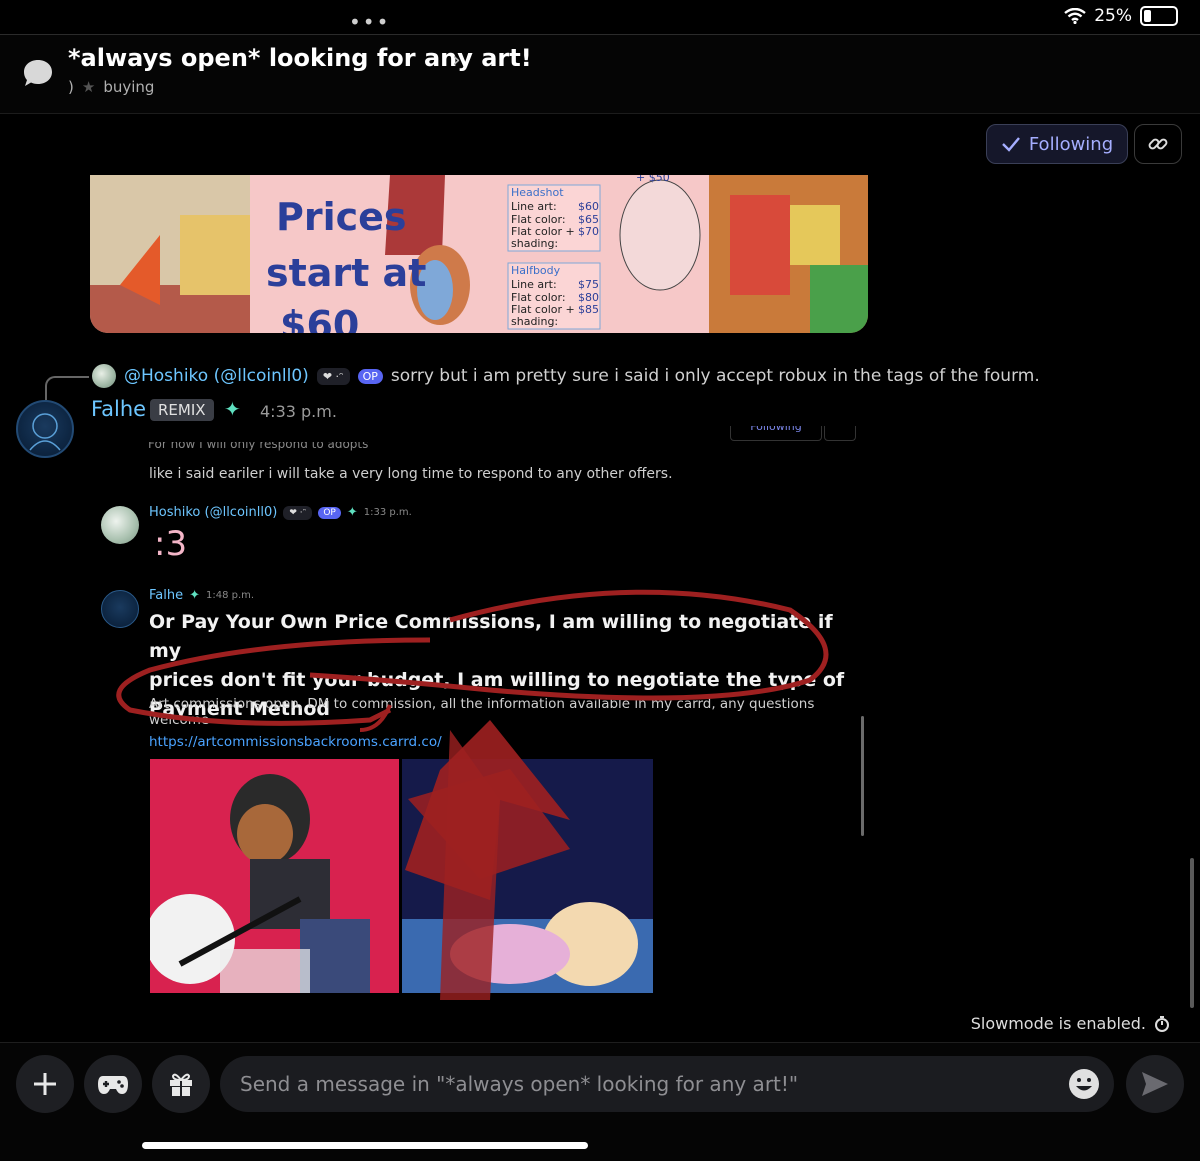  What do you see at coordinates (1010, 144) in the screenshot?
I see `checkmark-icon` at bounding box center [1010, 144].